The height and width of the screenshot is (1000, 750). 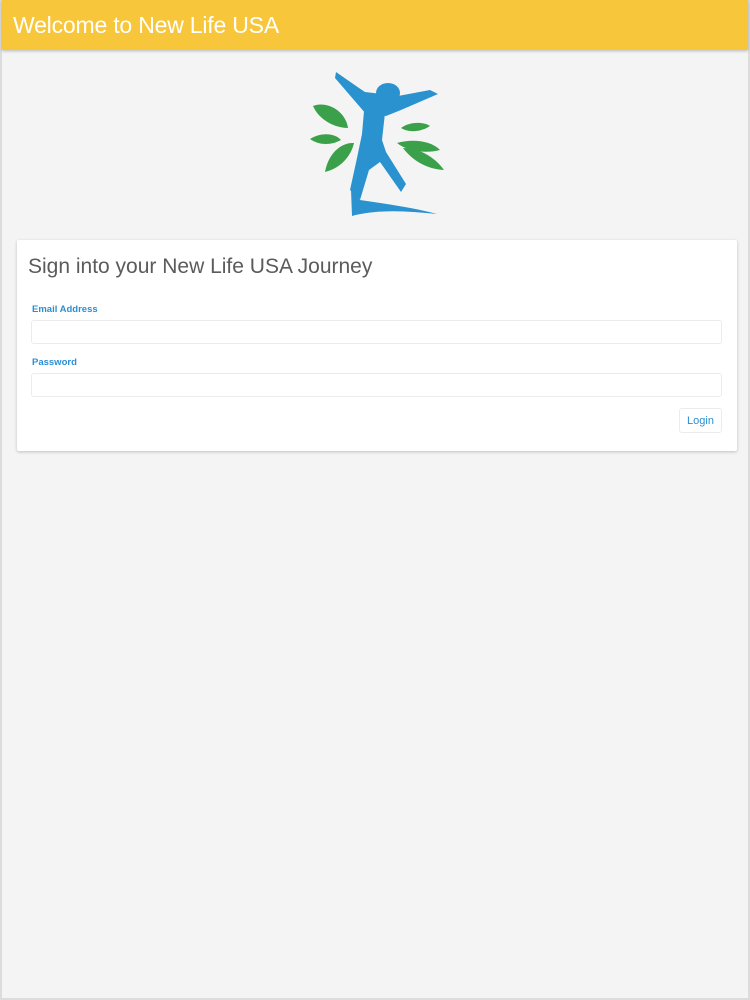 I want to click on person-with-leaves-logo-icon, so click(x=377, y=144).